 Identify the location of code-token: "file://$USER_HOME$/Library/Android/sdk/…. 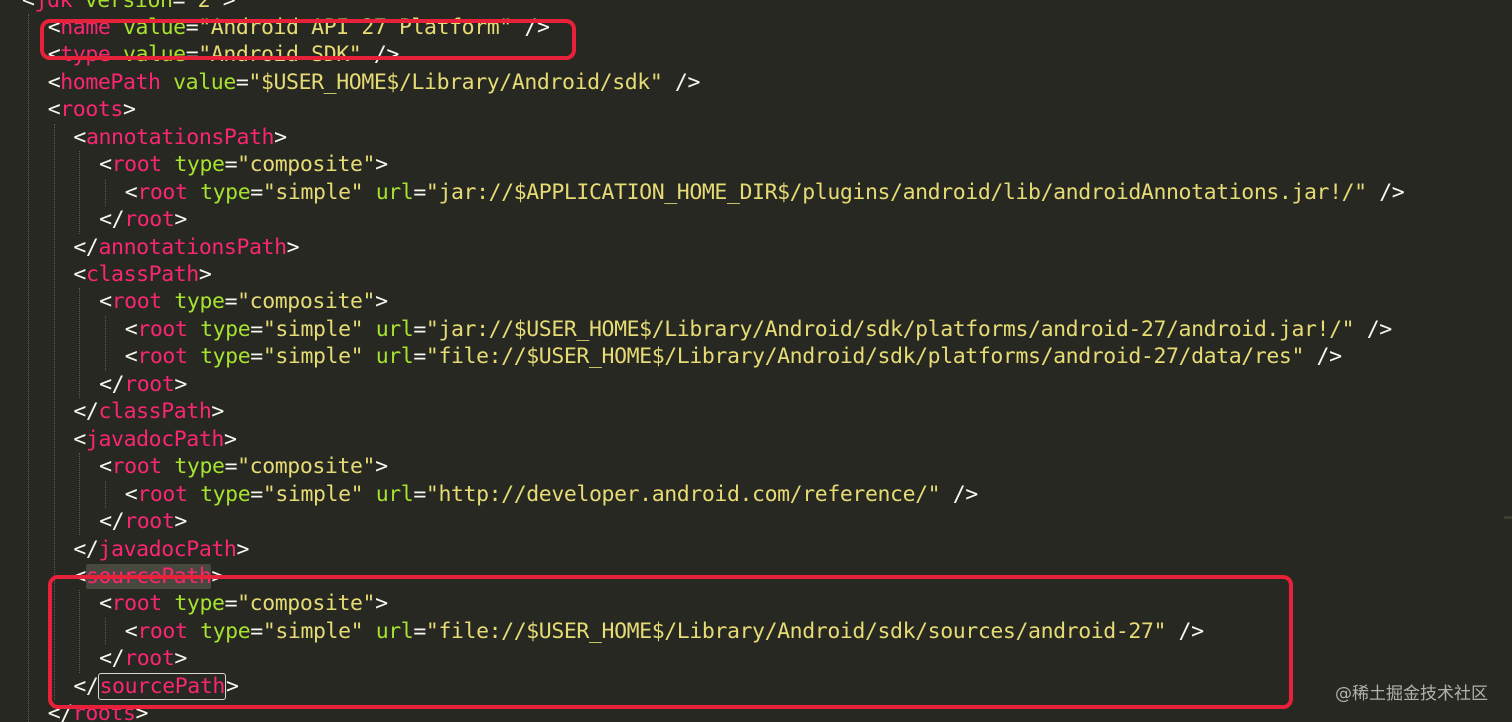
(864, 357).